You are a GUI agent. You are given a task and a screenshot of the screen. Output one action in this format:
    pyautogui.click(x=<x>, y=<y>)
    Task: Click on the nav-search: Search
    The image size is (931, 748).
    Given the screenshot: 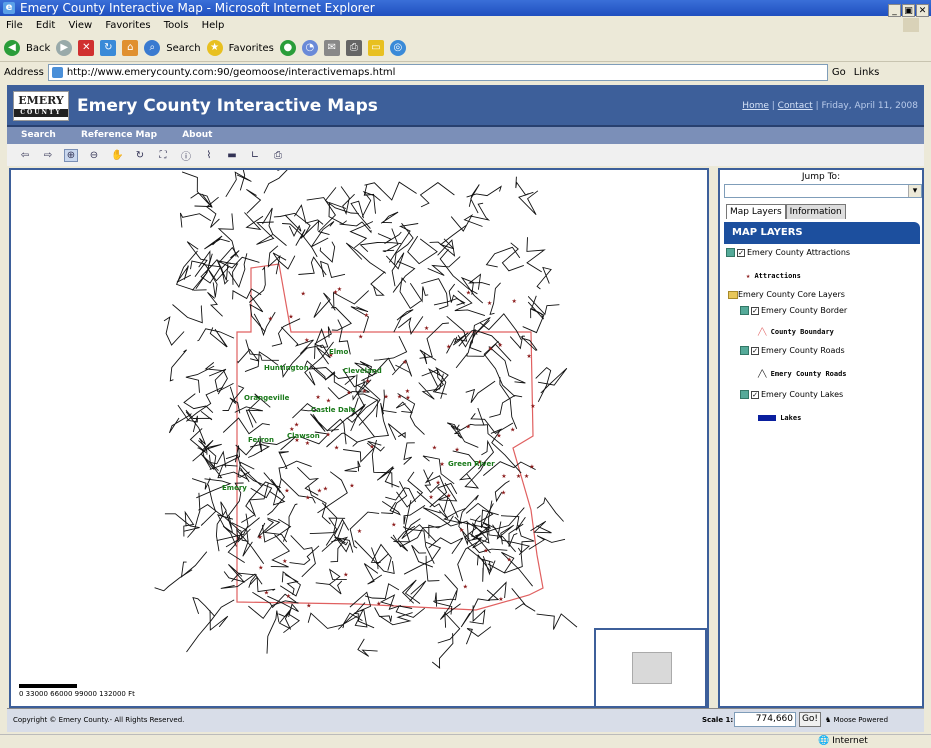 What is the action you would take?
    pyautogui.click(x=38, y=135)
    